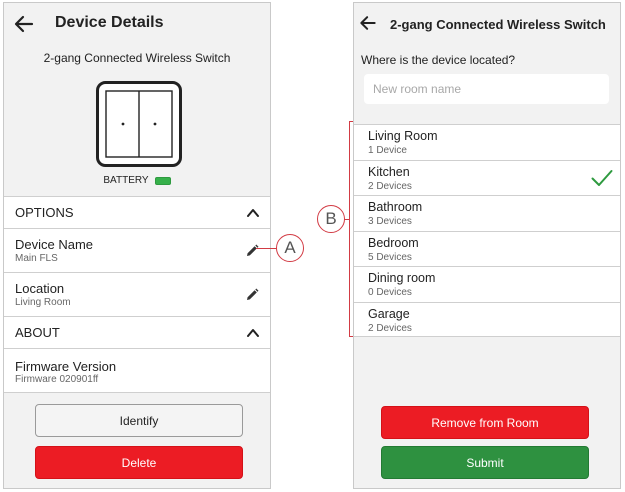 Image resolution: width=625 pixels, height=492 pixels. Describe the element at coordinates (66, 366) in the screenshot. I see `firmware-title: Firmware Version` at that location.